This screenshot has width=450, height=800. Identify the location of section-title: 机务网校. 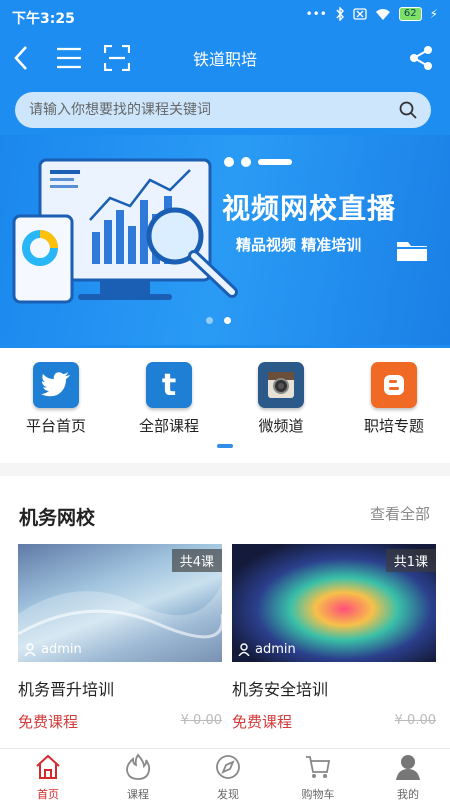
(57, 518).